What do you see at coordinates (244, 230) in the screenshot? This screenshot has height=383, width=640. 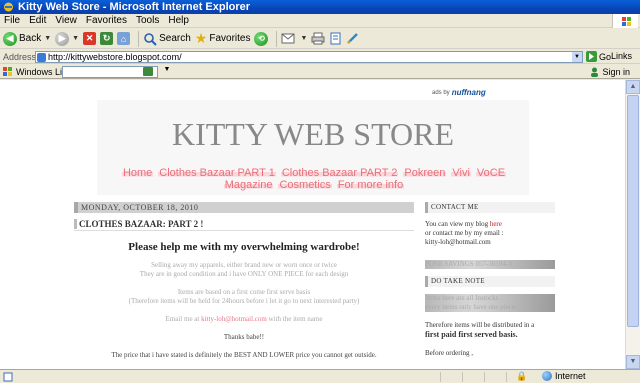 I see `divider` at bounding box center [244, 230].